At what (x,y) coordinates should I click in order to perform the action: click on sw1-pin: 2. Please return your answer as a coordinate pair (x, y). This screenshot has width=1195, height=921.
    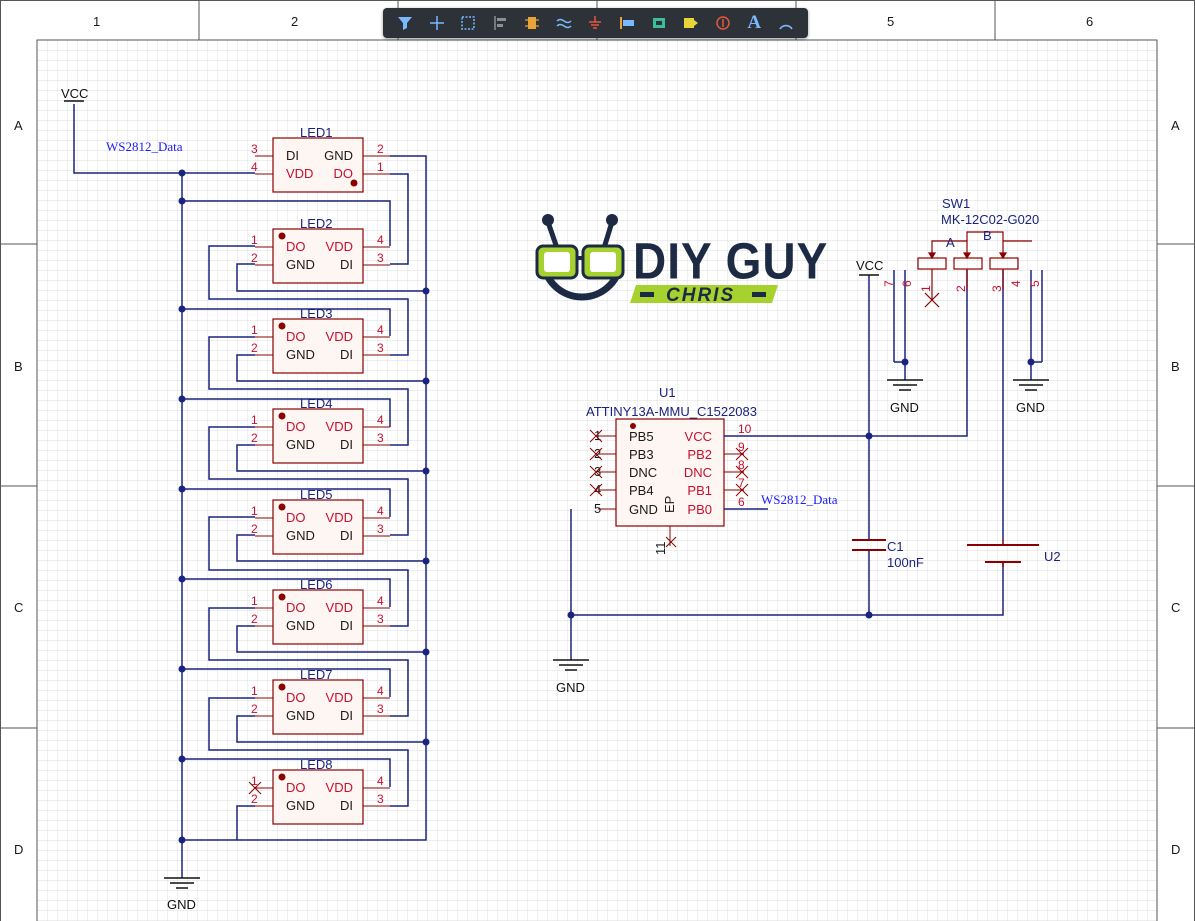
    Looking at the image, I should click on (961, 288).